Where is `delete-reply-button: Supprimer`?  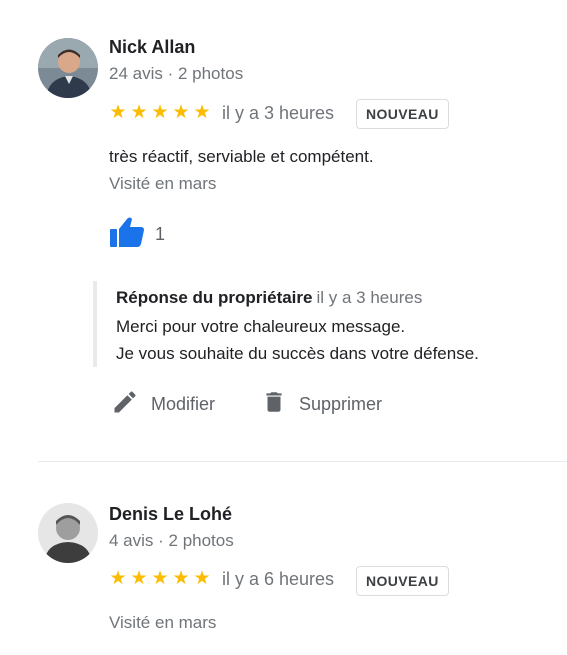 delete-reply-button: Supprimer is located at coordinates (321, 404).